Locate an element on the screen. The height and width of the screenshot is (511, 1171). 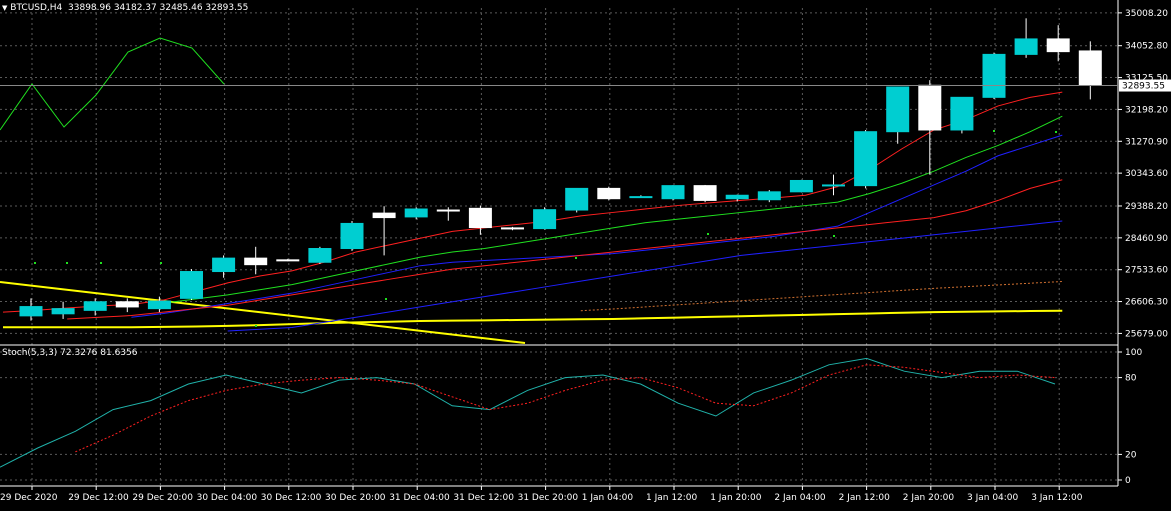
stoch-tick-label: 80 is located at coordinates (1131, 379).